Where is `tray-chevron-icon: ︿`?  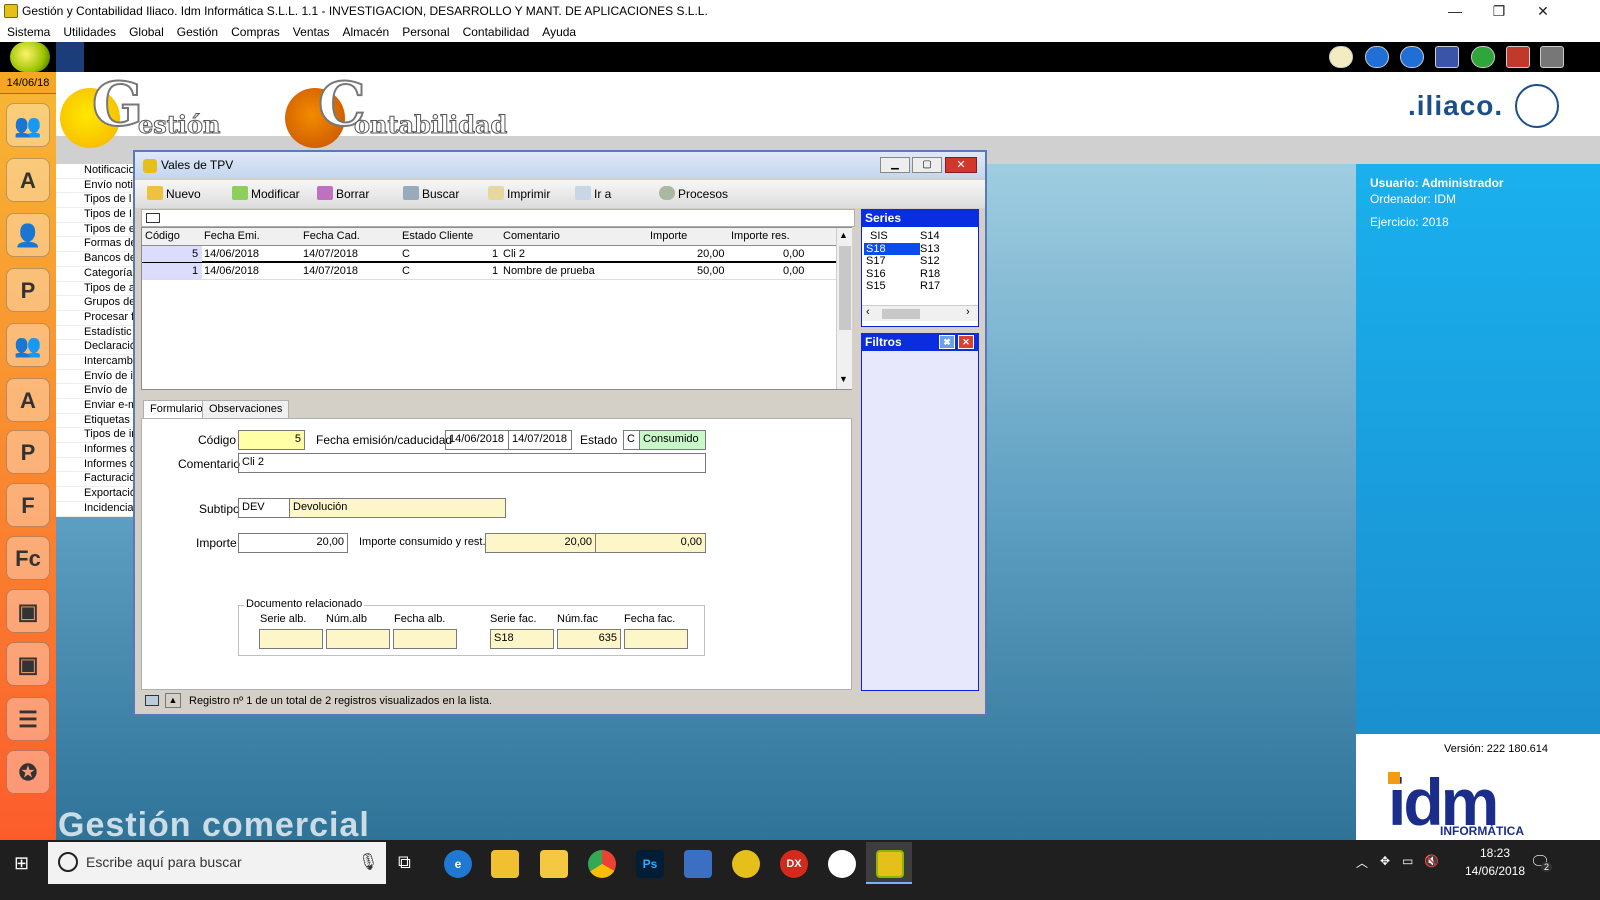
tray-chevron-icon: ︿ is located at coordinates (1362, 862).